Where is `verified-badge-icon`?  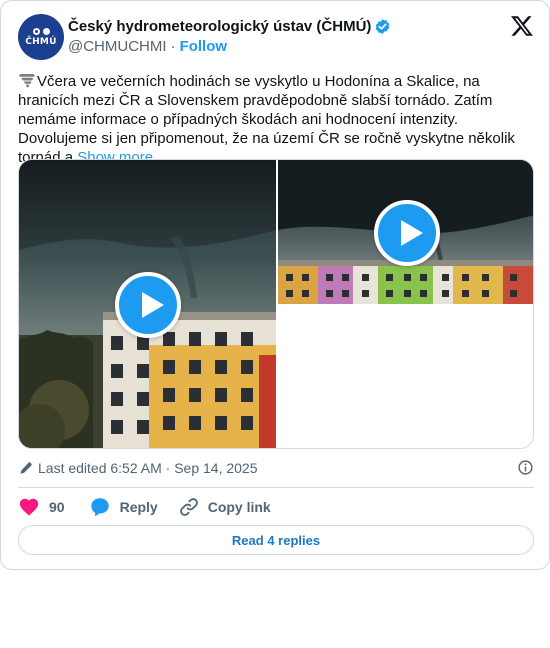 verified-badge-icon is located at coordinates (383, 26).